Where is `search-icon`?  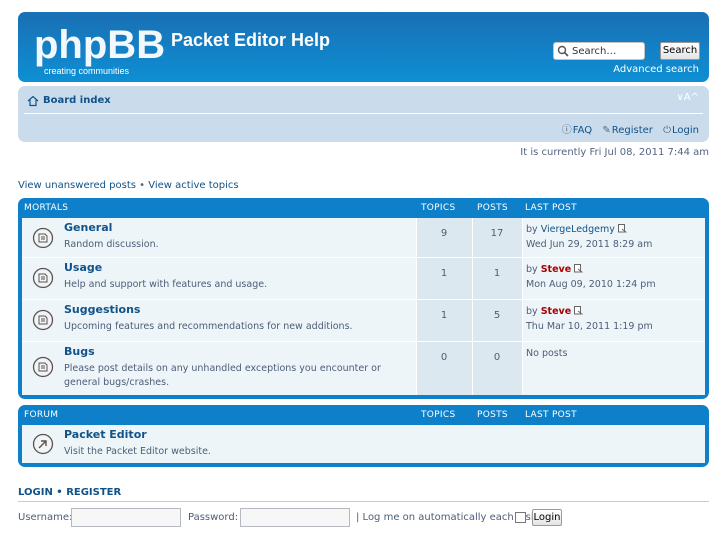 search-icon is located at coordinates (563, 51).